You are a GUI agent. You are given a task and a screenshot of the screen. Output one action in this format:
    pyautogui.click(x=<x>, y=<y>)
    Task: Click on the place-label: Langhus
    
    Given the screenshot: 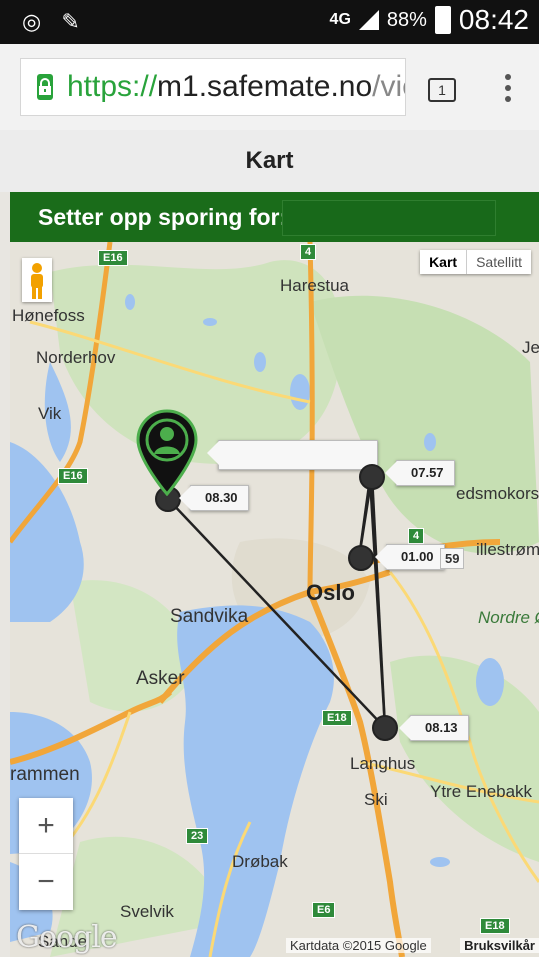 What is the action you would take?
    pyautogui.click(x=383, y=763)
    